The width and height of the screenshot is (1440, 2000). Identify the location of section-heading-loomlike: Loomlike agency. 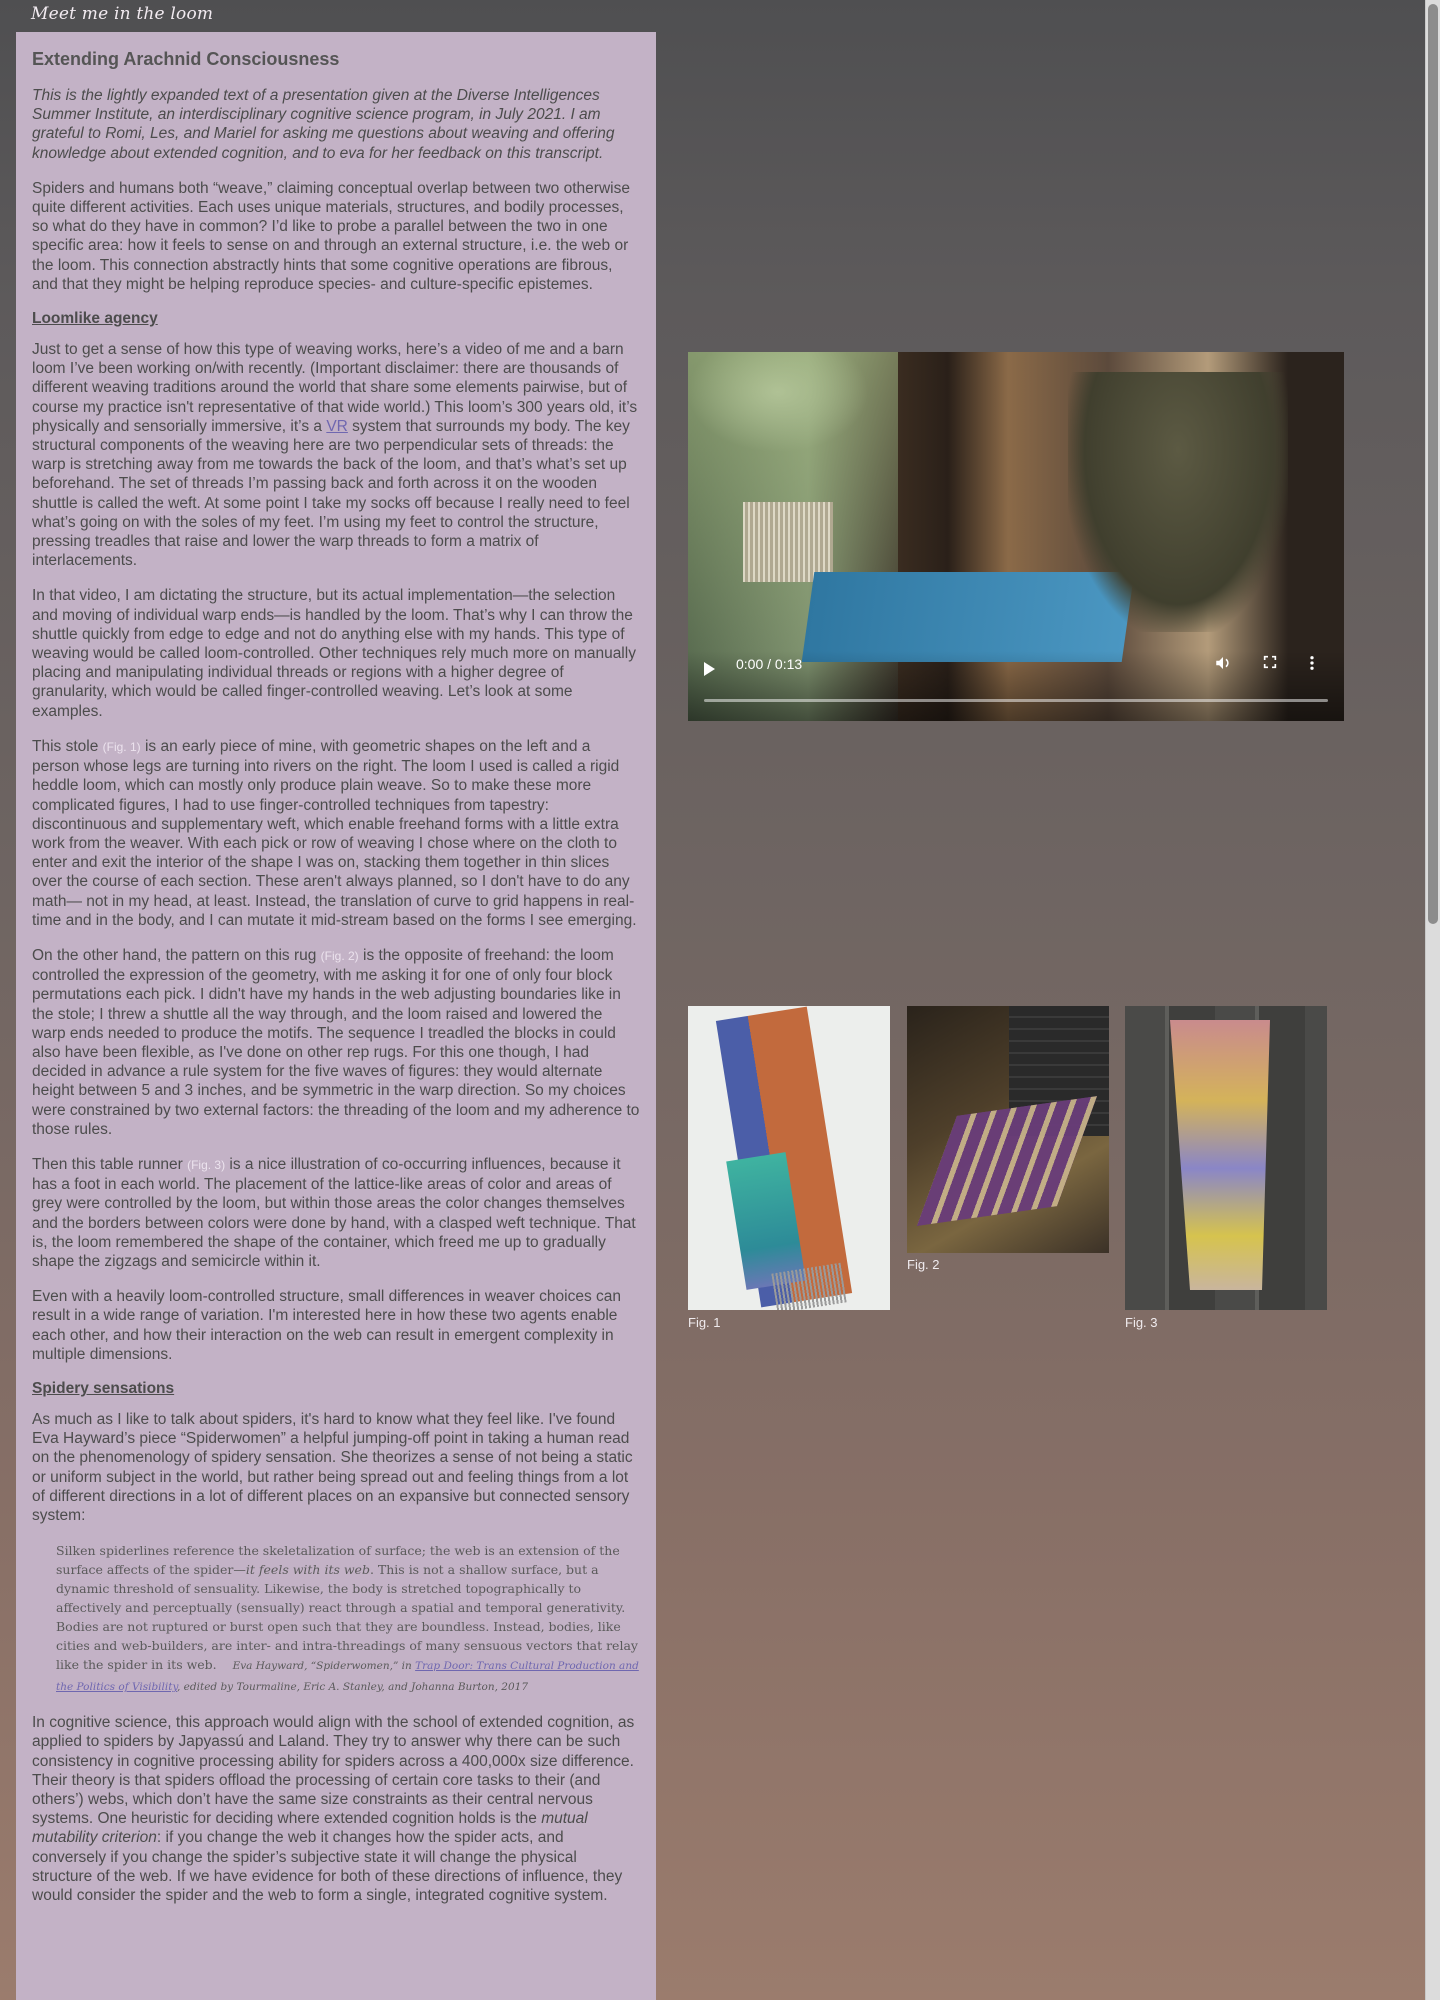
(95, 319).